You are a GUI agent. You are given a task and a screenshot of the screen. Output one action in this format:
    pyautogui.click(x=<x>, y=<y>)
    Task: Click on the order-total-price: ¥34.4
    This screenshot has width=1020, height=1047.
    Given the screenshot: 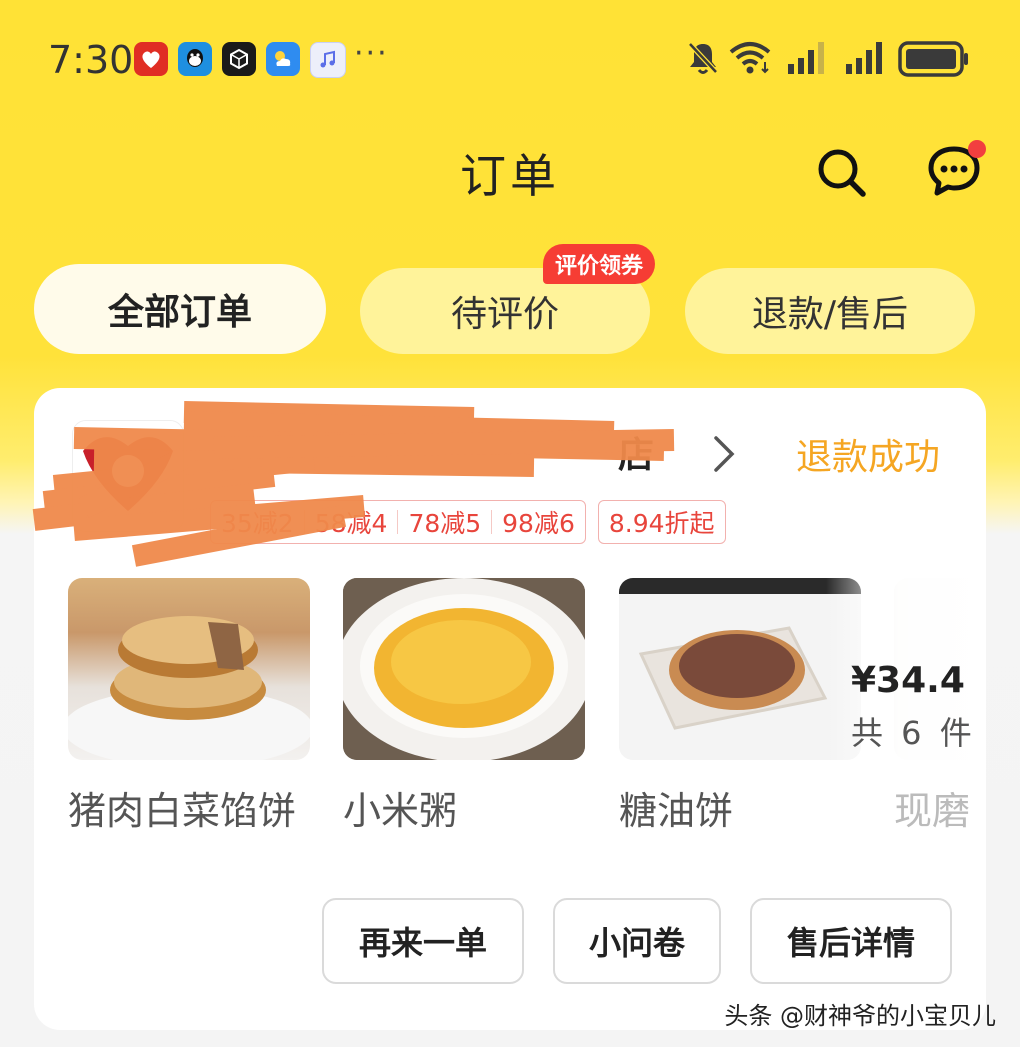 What is the action you would take?
    pyautogui.click(x=908, y=680)
    